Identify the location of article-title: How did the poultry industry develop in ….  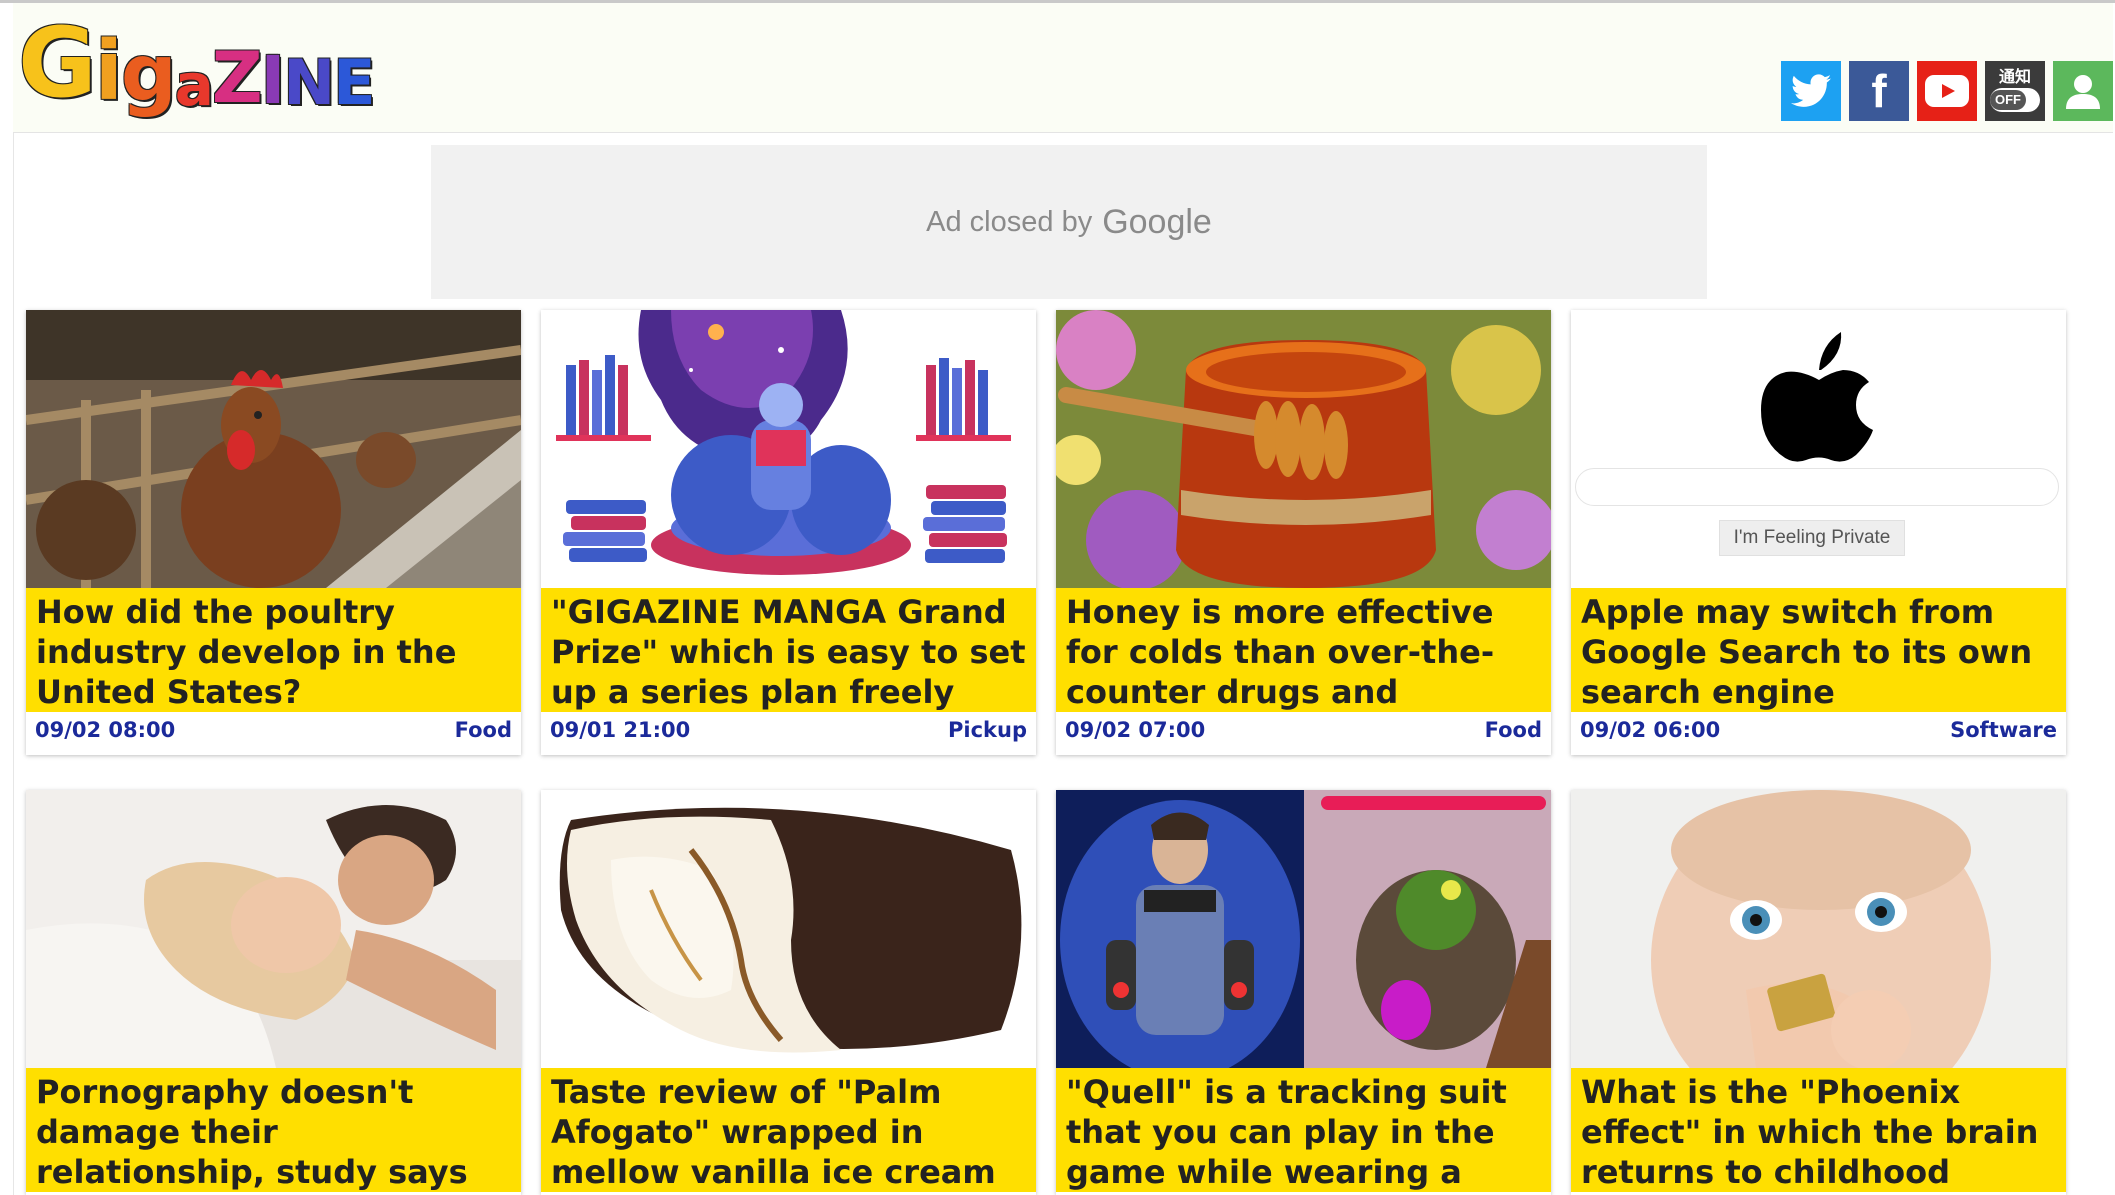
(273, 650).